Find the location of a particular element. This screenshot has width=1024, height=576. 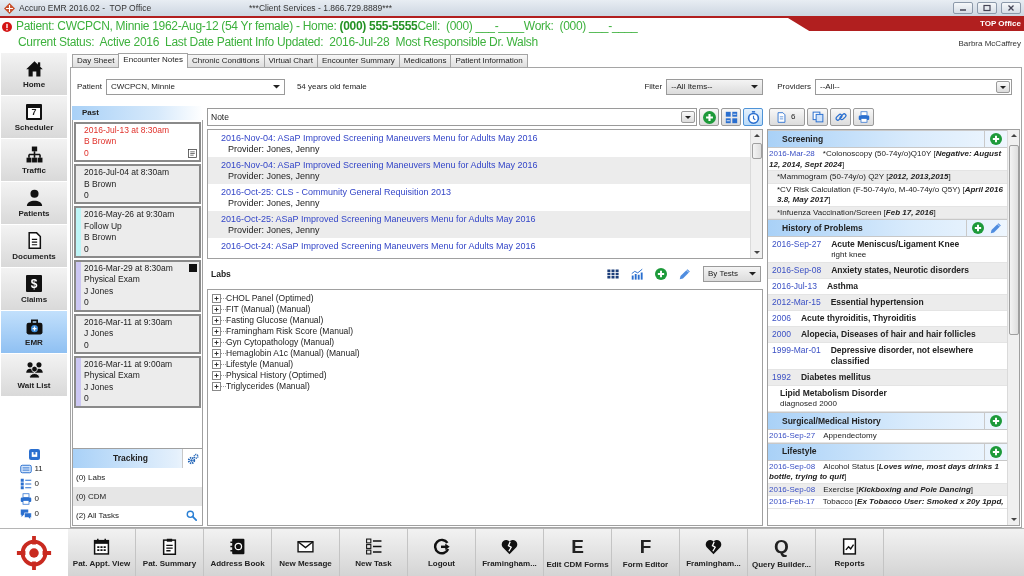

toolbar-button: New Message is located at coordinates (306, 552).